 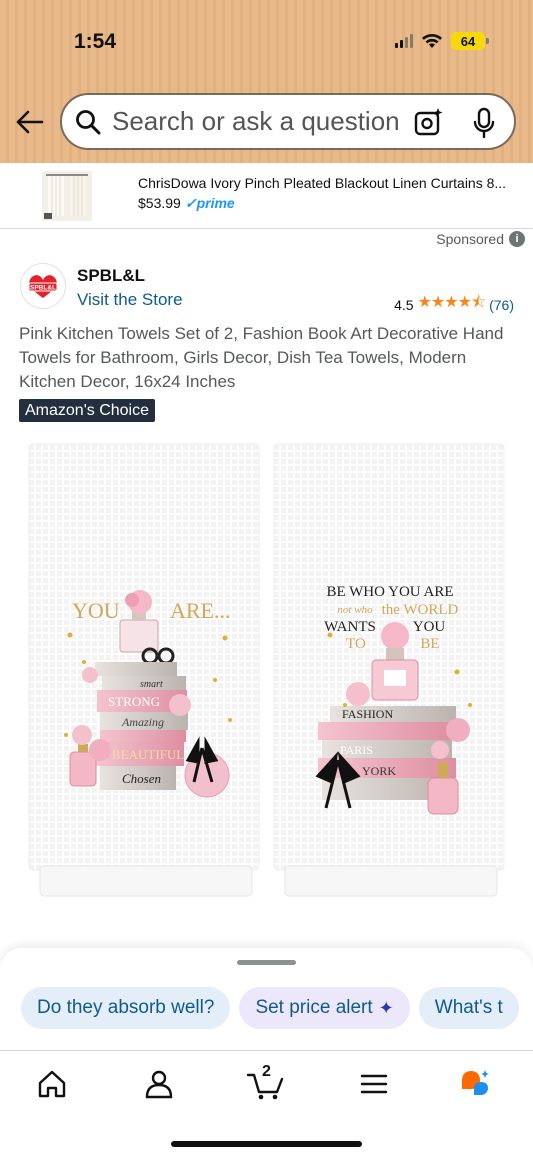 I want to click on status-icons: 64, so click(x=442, y=41).